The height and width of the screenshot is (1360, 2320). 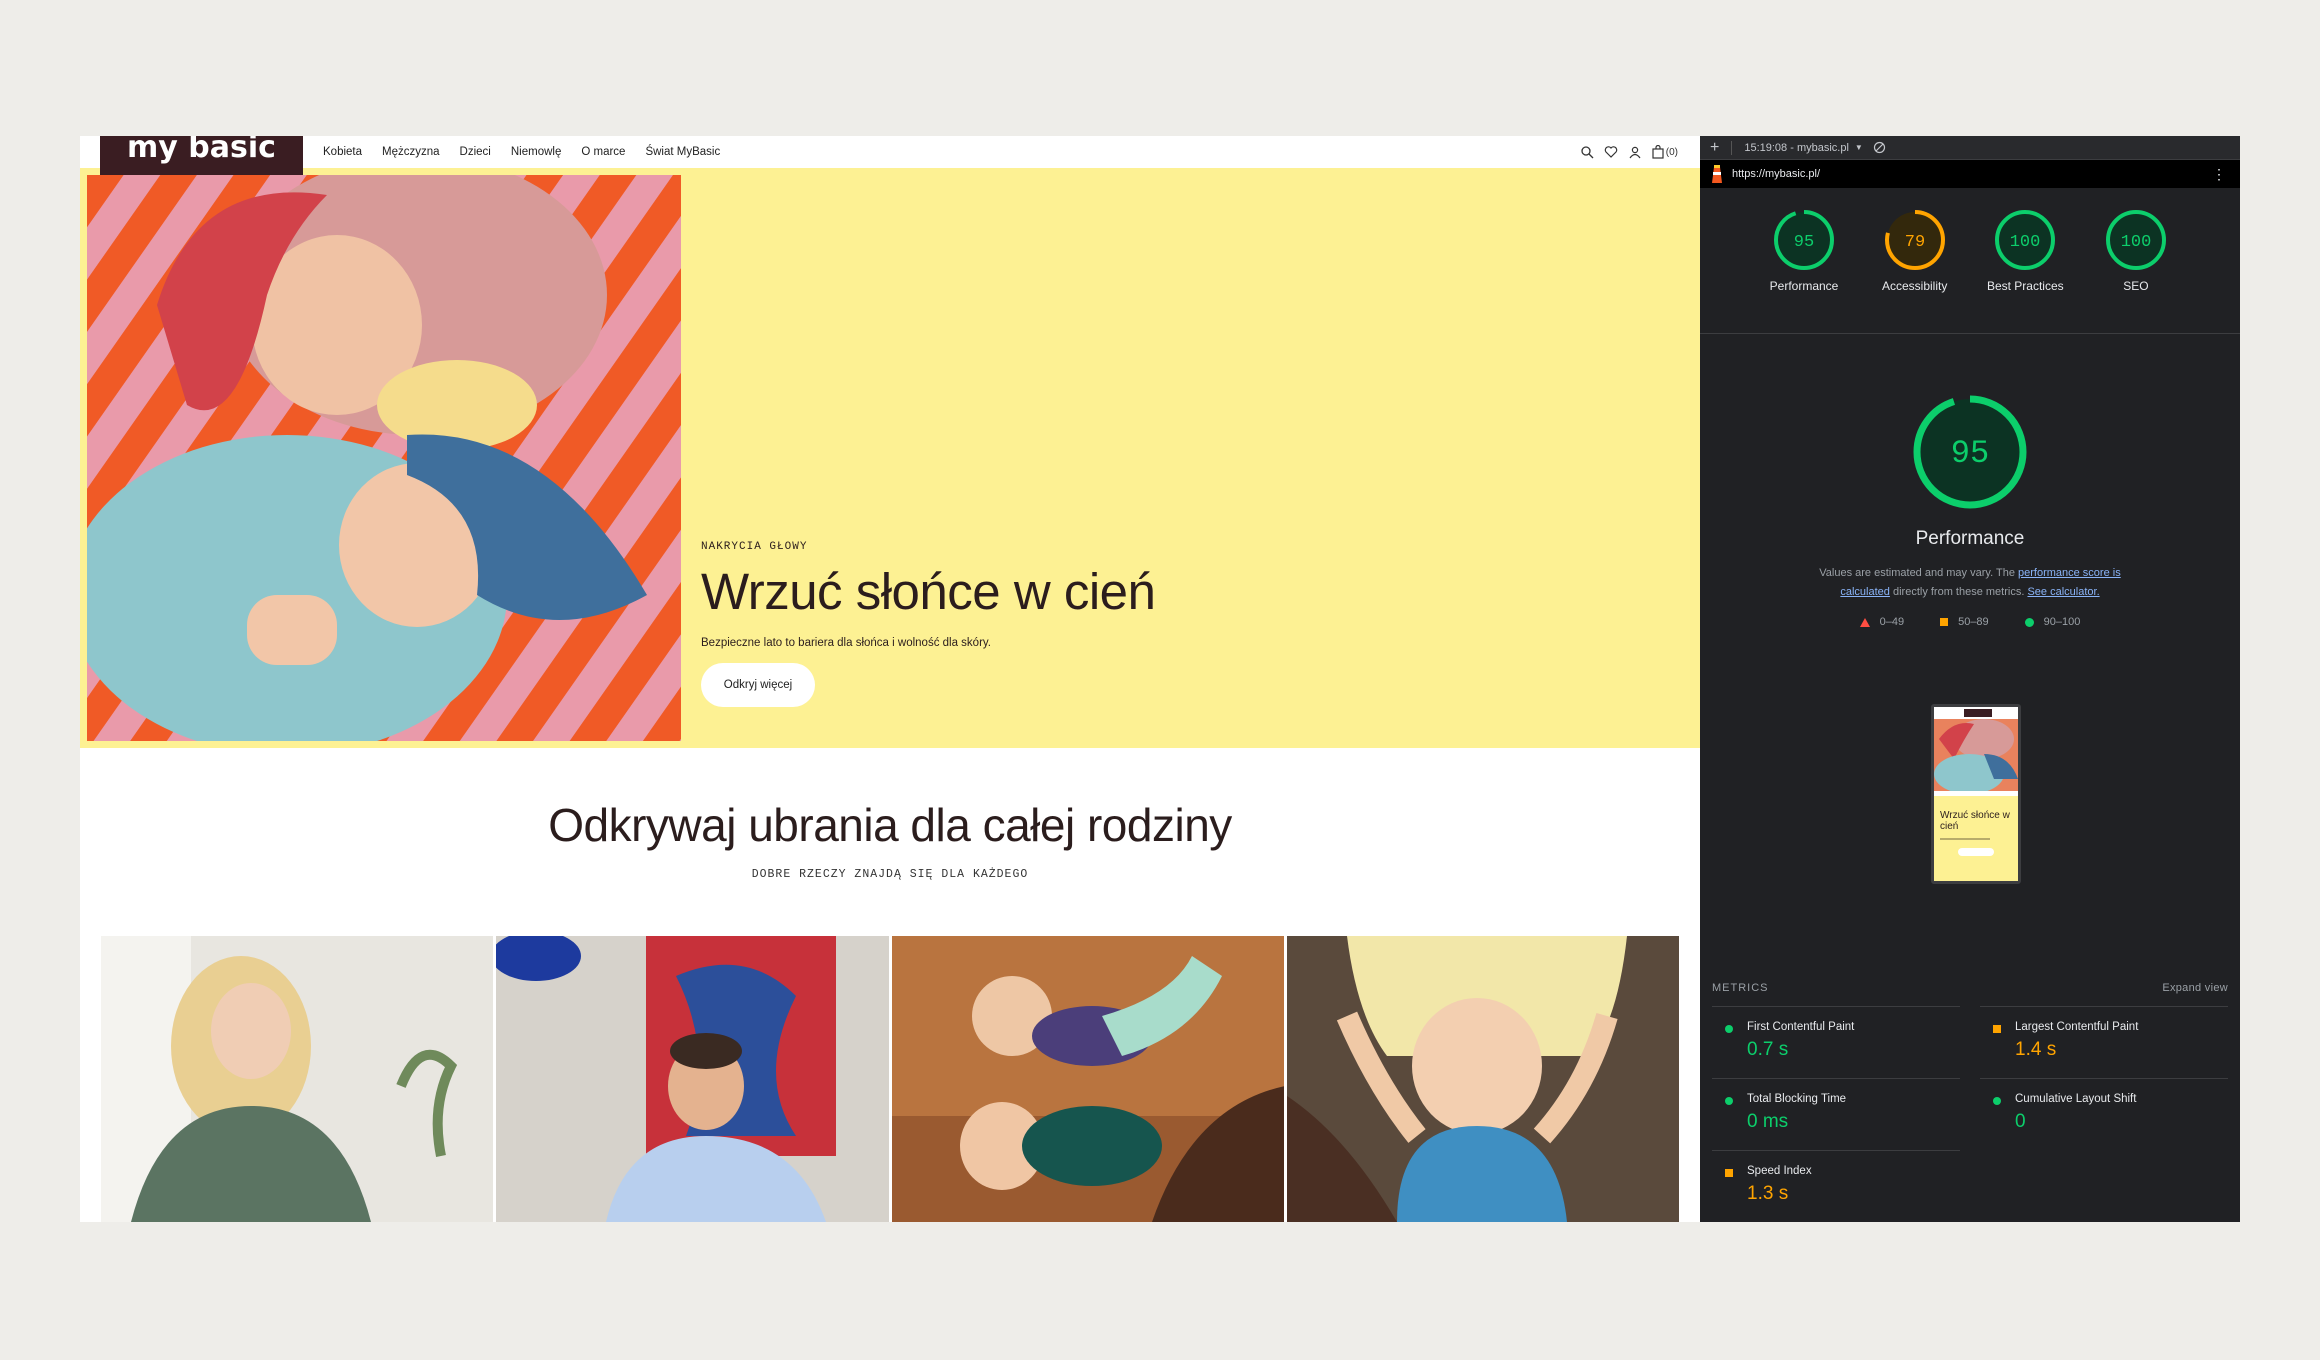 I want to click on metric-name: Total Blocking Time, so click(x=1797, y=1099).